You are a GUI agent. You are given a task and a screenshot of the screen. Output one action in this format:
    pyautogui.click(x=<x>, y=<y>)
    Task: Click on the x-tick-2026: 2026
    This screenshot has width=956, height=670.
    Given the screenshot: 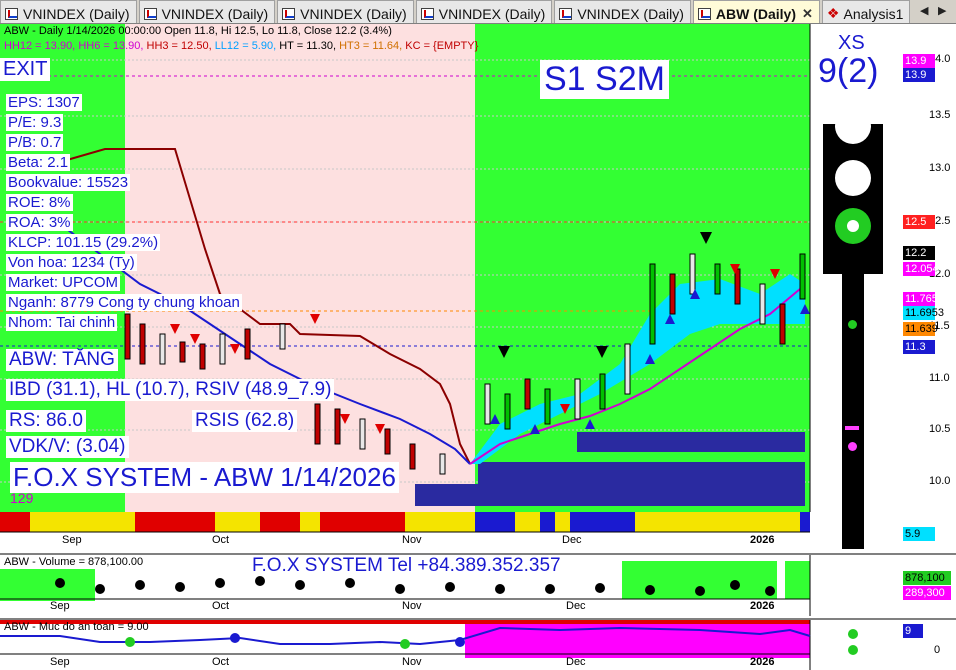 What is the action you would take?
    pyautogui.click(x=762, y=540)
    